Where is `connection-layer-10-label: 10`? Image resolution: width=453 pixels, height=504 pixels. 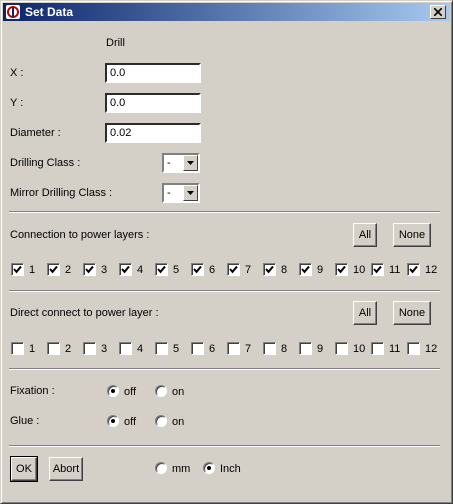
connection-layer-10-label: 10 is located at coordinates (359, 270).